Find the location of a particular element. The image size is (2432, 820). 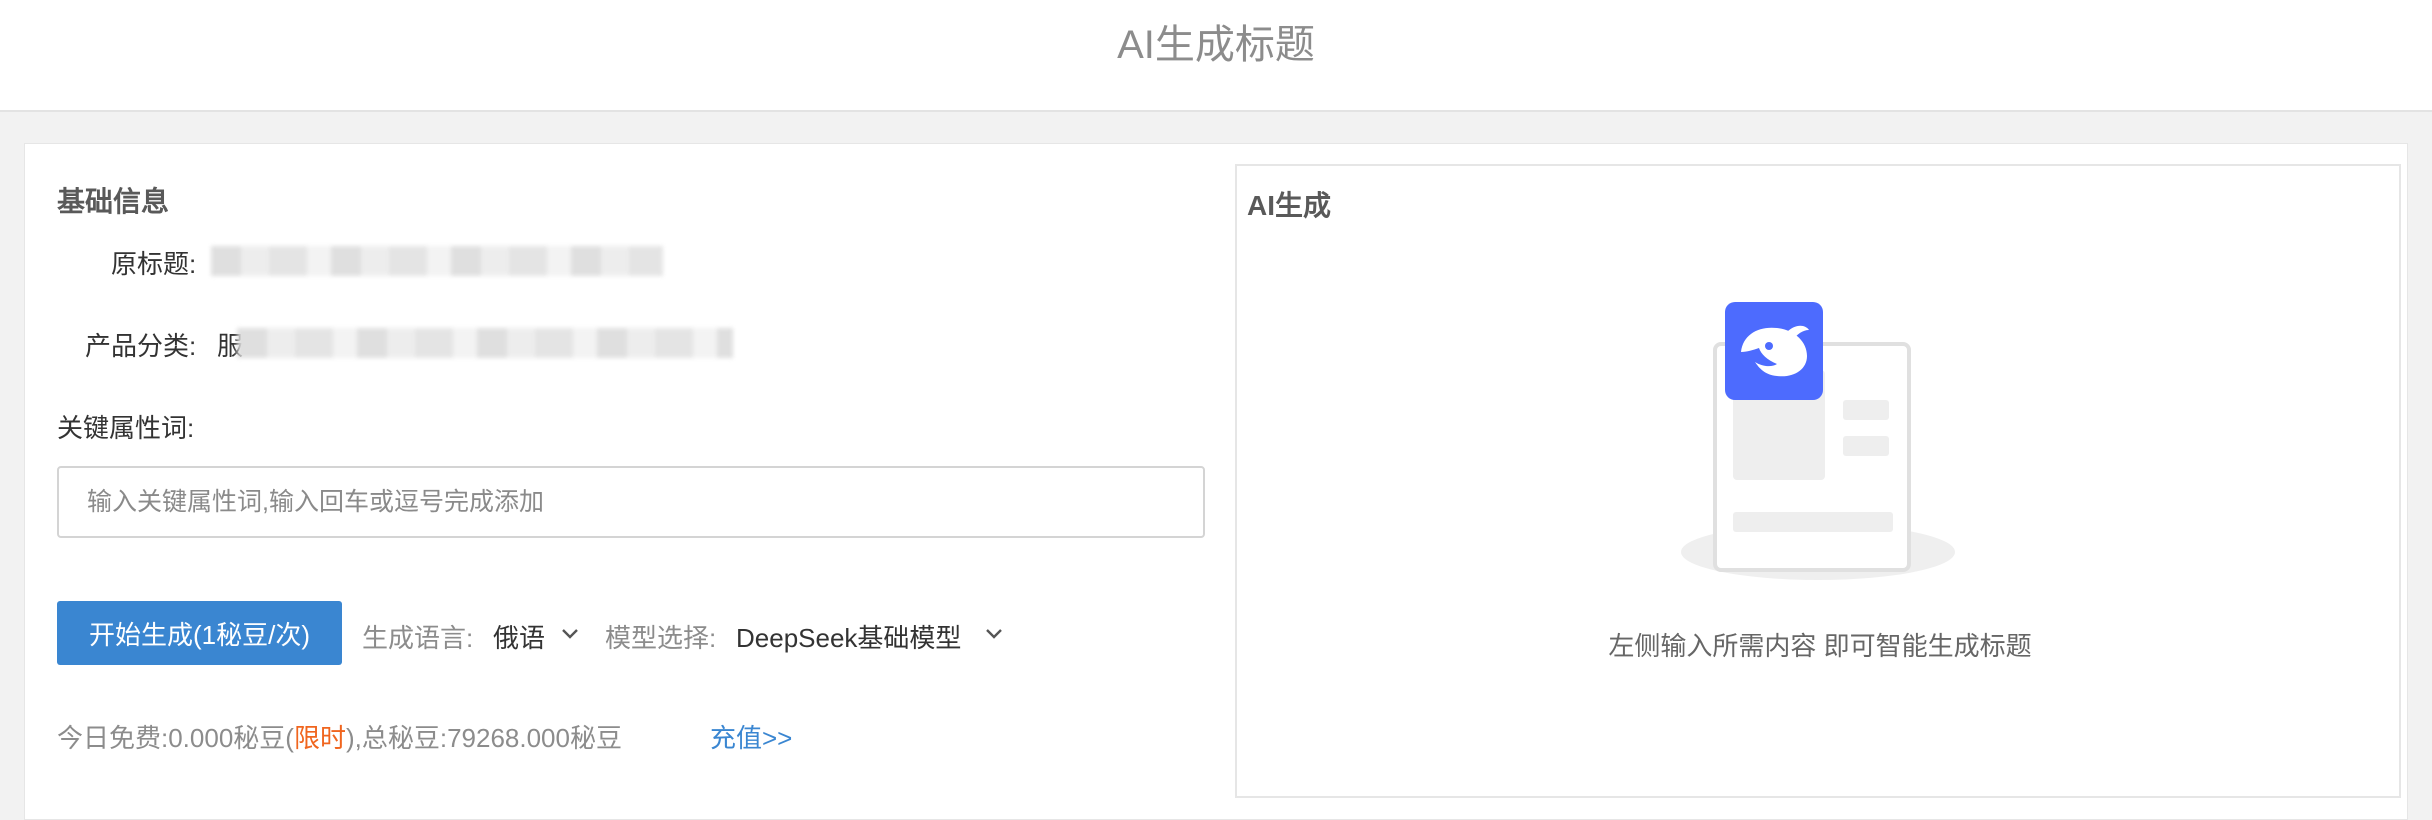

page-header: AI生成标题 is located at coordinates (1216, 56).